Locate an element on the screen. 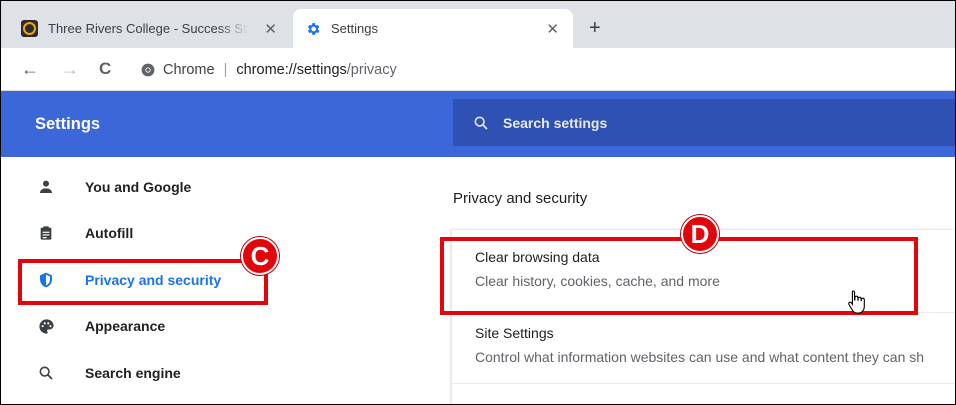  sidebar-item-appearance: Appearance is located at coordinates (136, 326).